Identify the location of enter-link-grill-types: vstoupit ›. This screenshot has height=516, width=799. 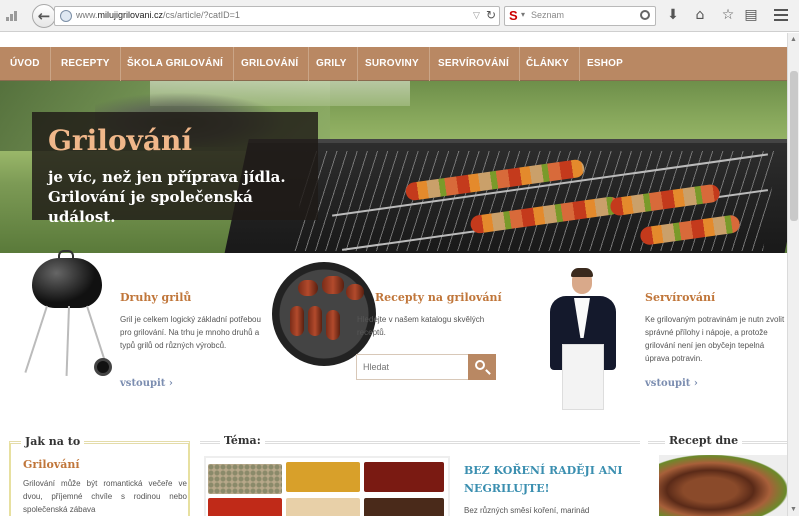
(146, 383).